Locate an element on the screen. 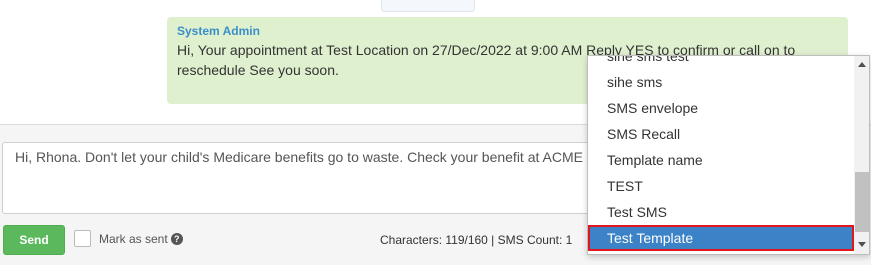  dropdown-item-selected: Test Template is located at coordinates (721, 238).